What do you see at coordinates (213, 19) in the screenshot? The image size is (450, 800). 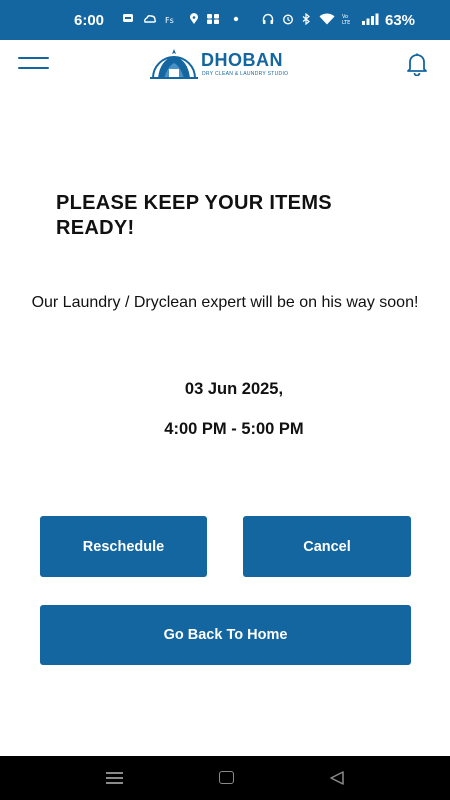 I see `app-icon` at bounding box center [213, 19].